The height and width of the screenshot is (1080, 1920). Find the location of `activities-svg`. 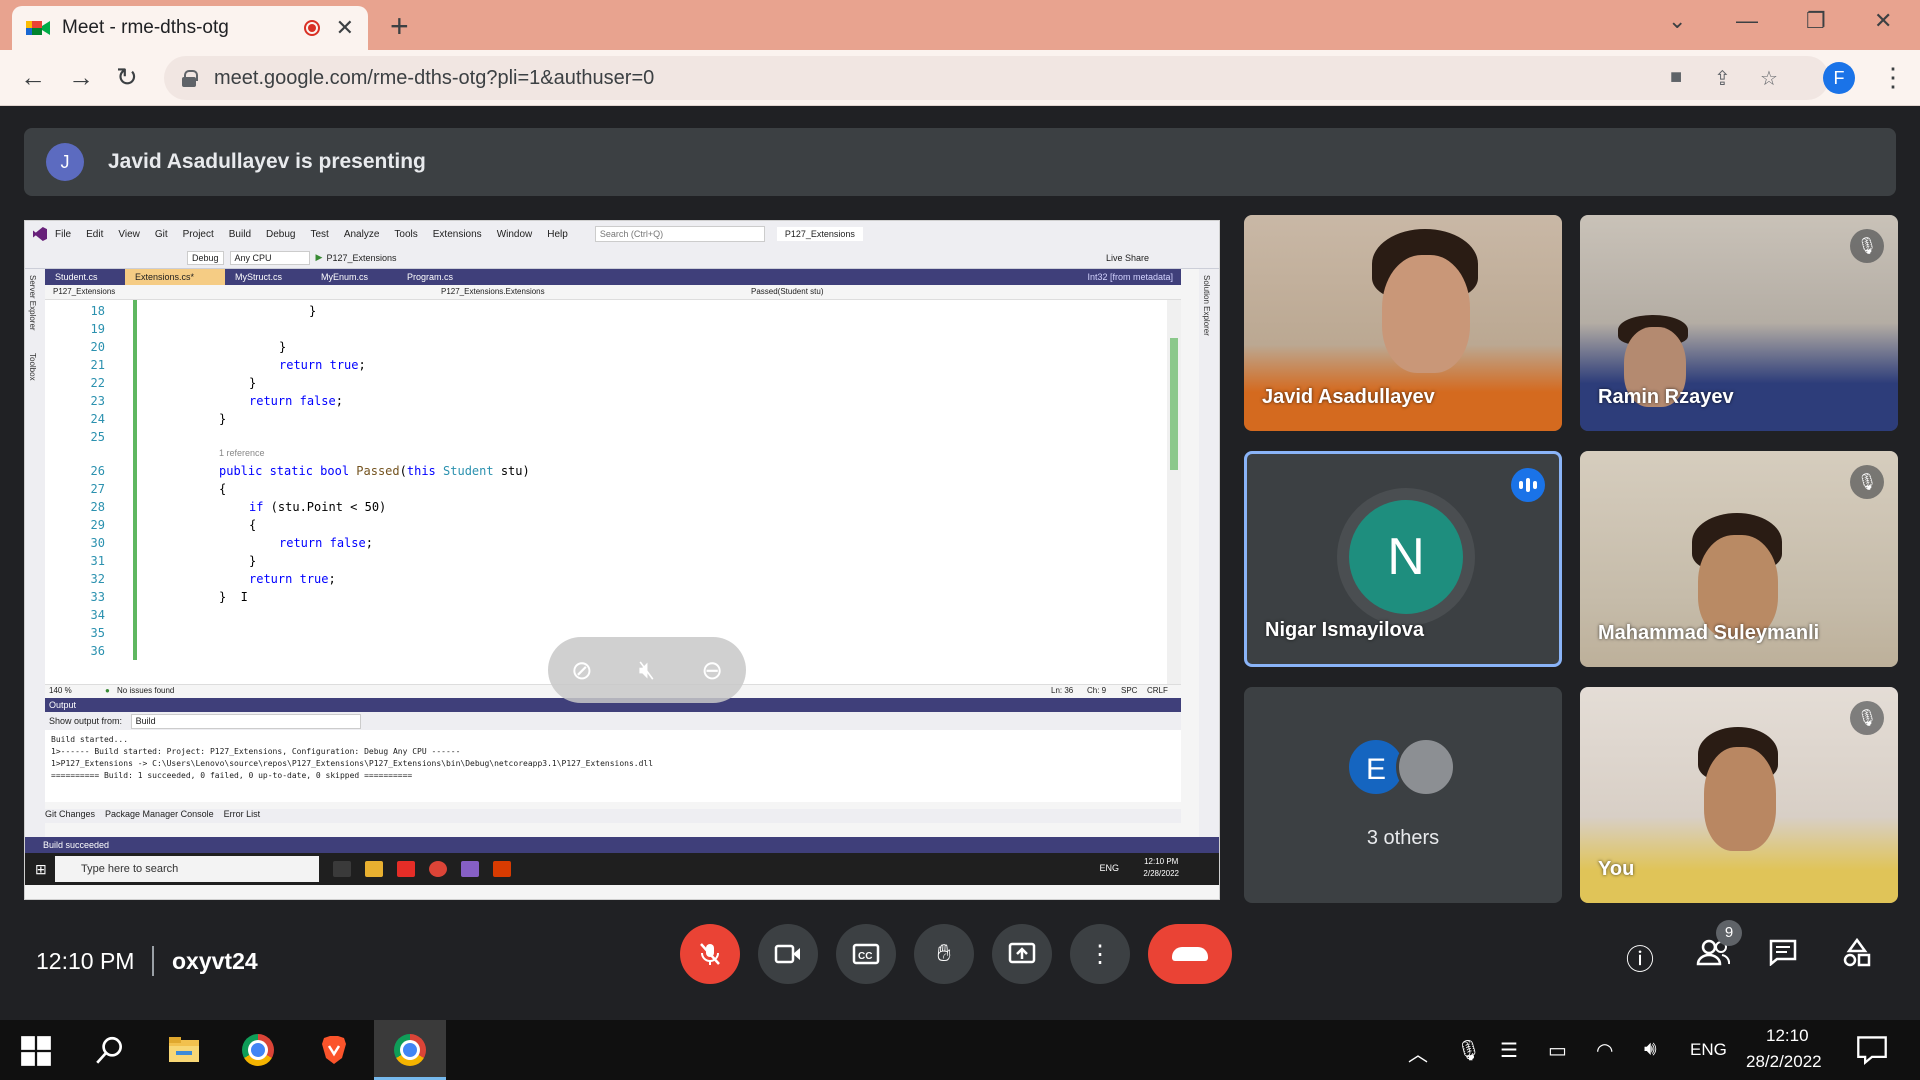

activities-svg is located at coordinates (1857, 952).